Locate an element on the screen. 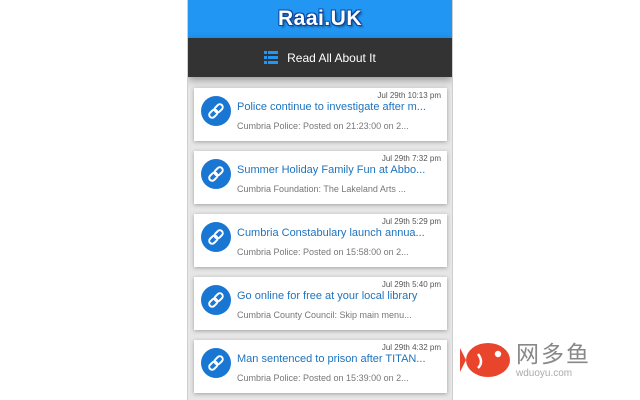  nav-bar: Read All About It is located at coordinates (320, 57).